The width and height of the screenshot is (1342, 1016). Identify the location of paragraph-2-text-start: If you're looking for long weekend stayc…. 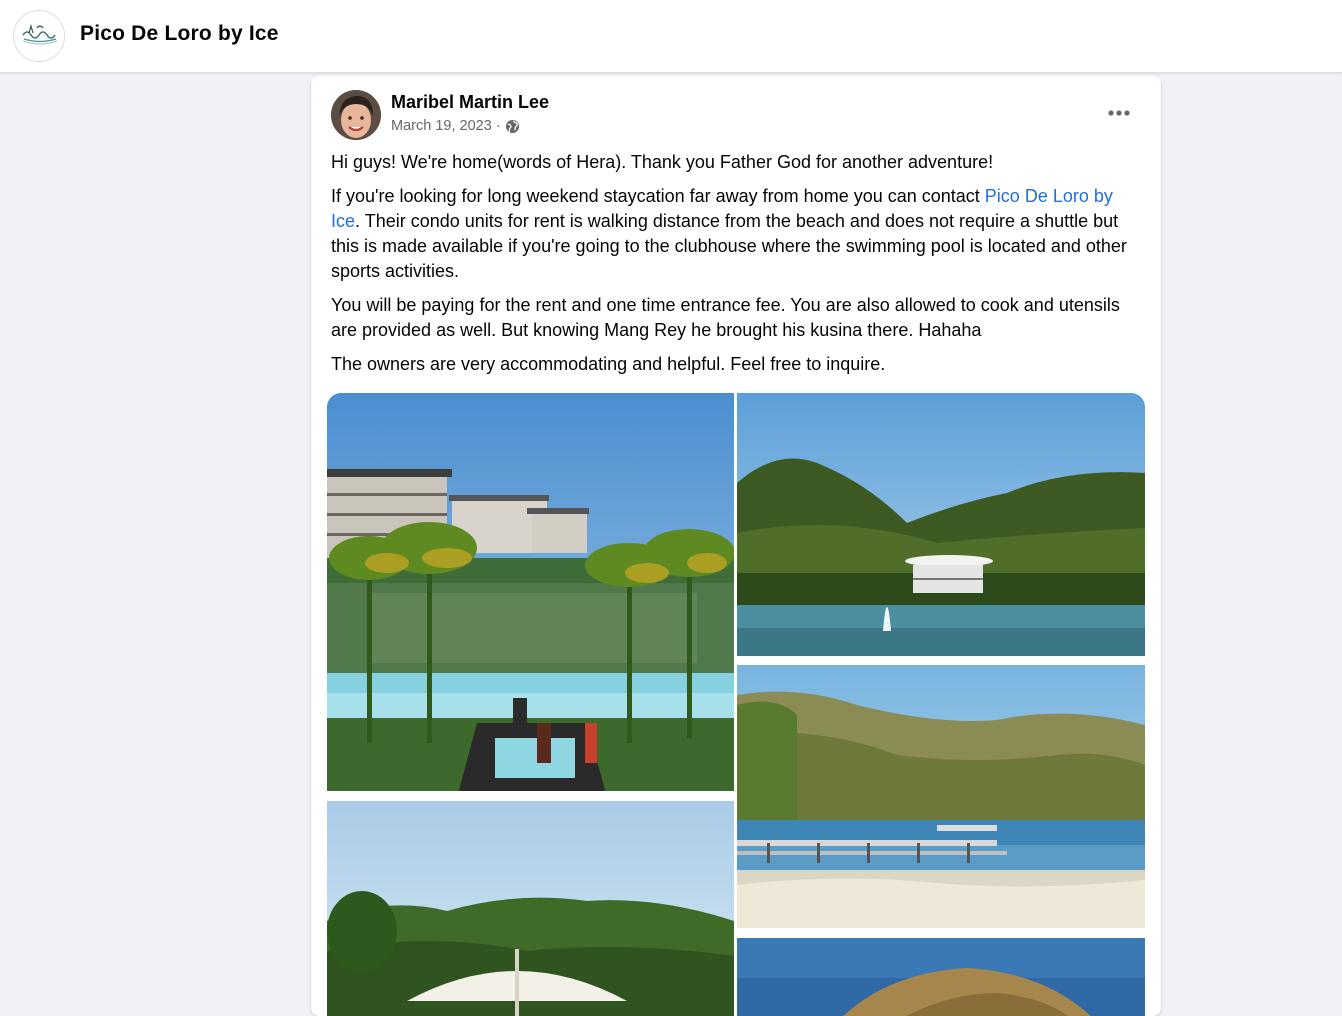
(658, 196).